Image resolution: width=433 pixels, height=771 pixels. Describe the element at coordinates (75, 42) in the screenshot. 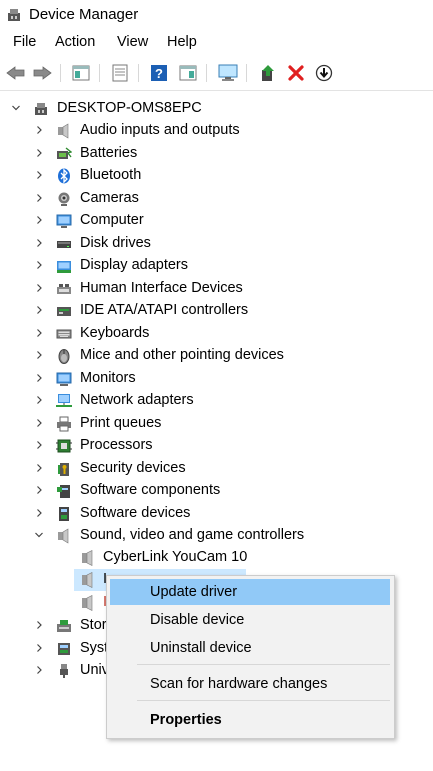

I see `menu-action: Action` at that location.